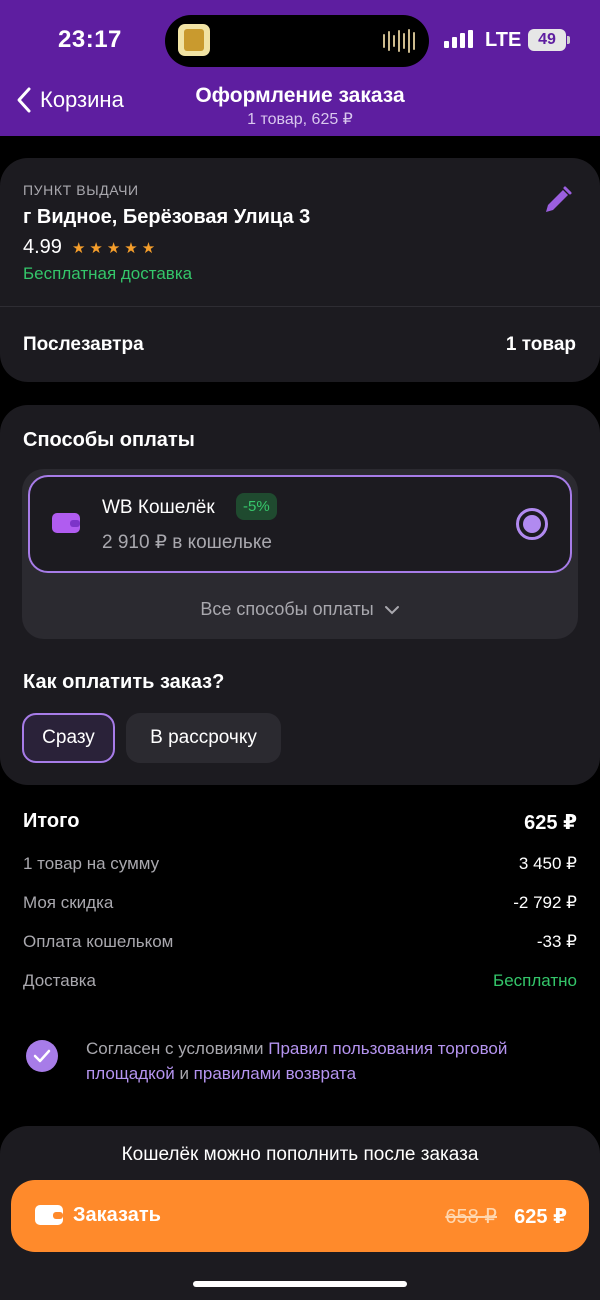 Image resolution: width=600 pixels, height=1300 pixels. Describe the element at coordinates (300, 119) in the screenshot. I see `page-subtitle: 1 товар, 625 ₽` at that location.